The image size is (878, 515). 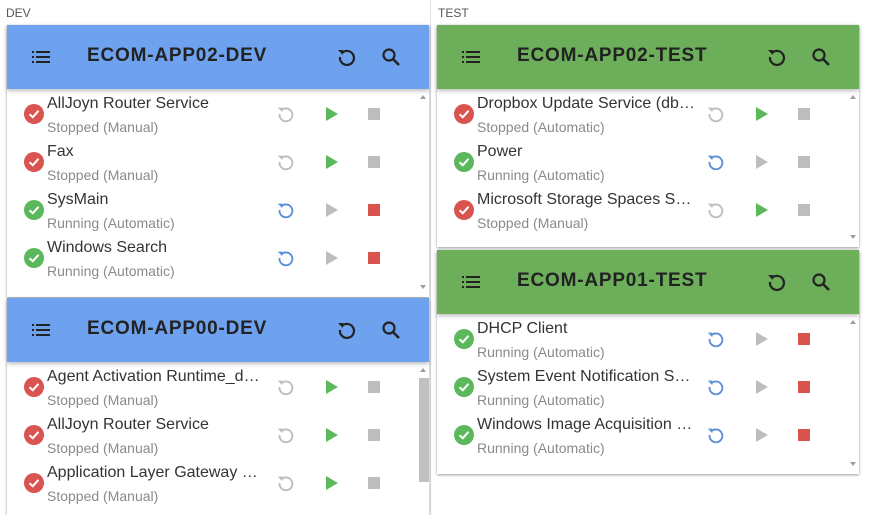 I want to click on dev-column-label: DEV, so click(x=18, y=13).